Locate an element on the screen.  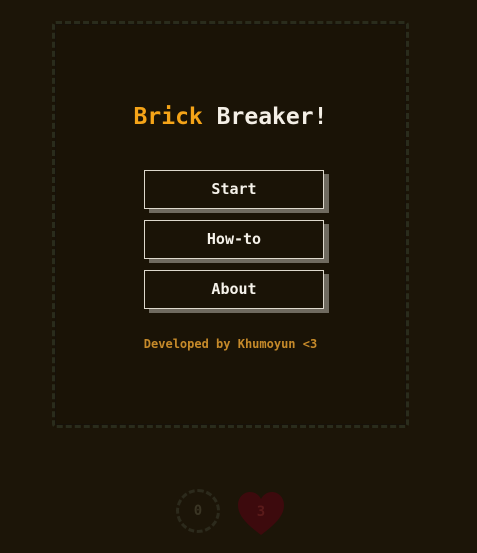
start-button: Start is located at coordinates (234, 189).